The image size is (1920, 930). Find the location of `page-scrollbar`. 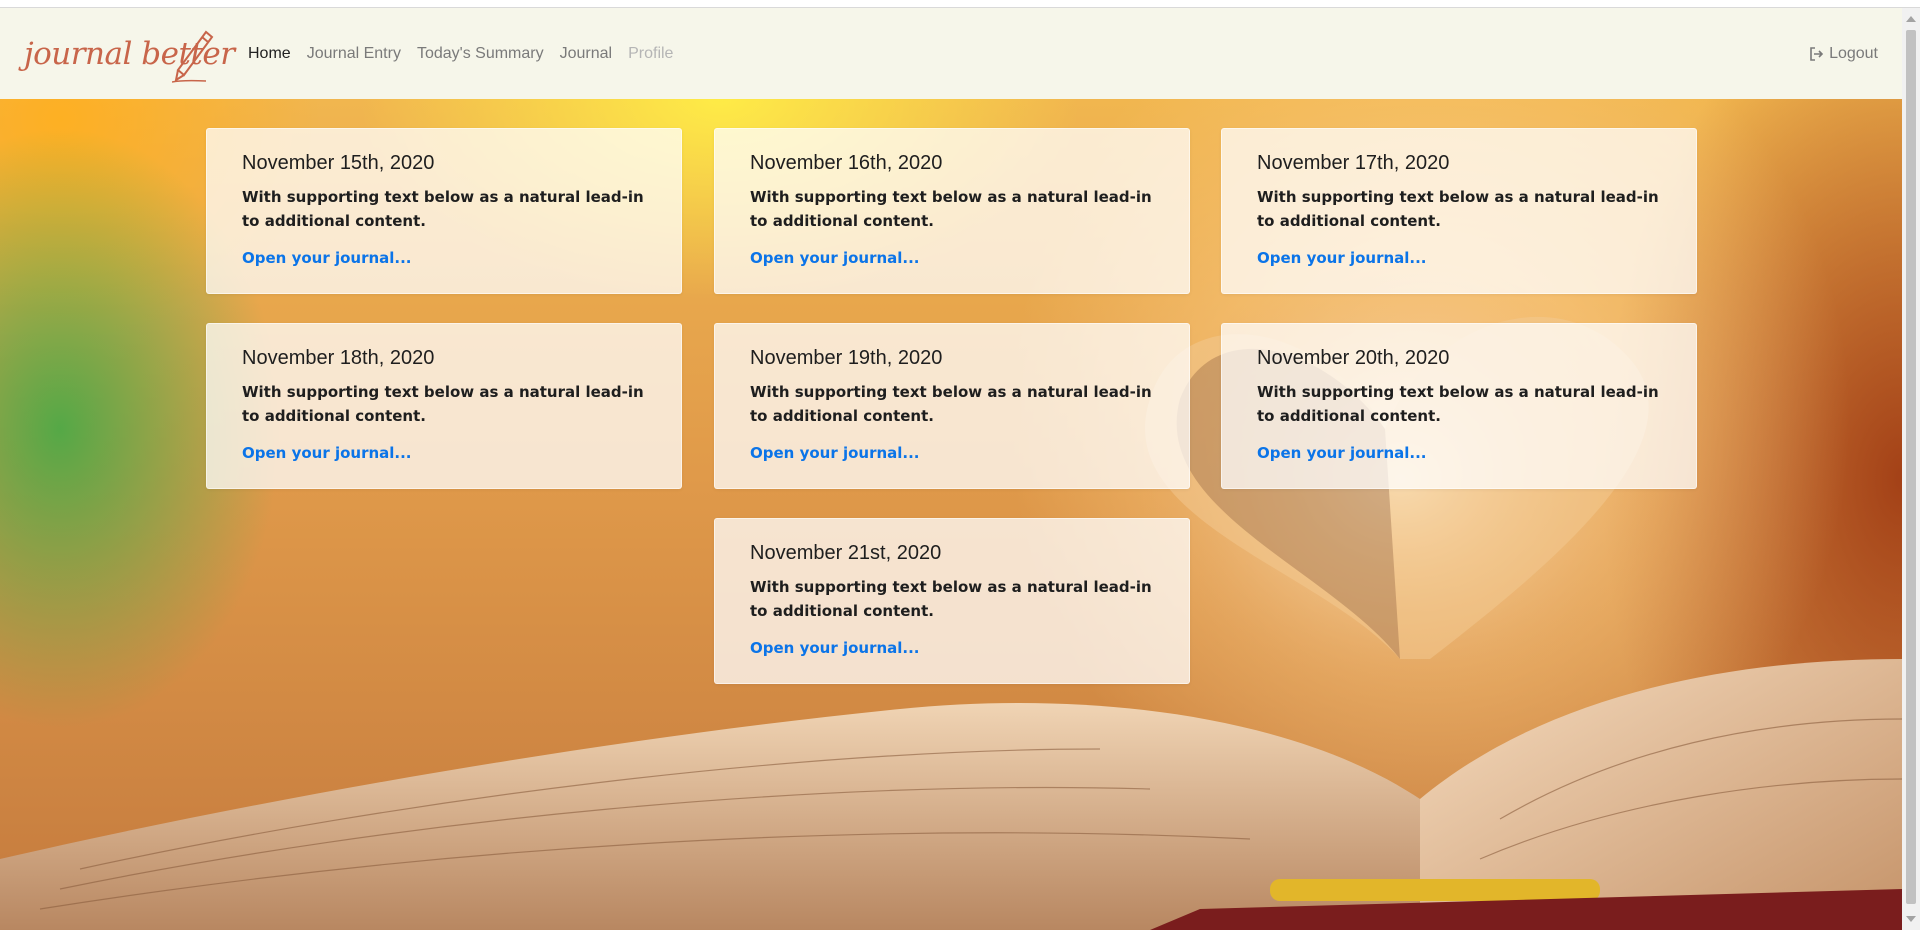

page-scrollbar is located at coordinates (1911, 469).